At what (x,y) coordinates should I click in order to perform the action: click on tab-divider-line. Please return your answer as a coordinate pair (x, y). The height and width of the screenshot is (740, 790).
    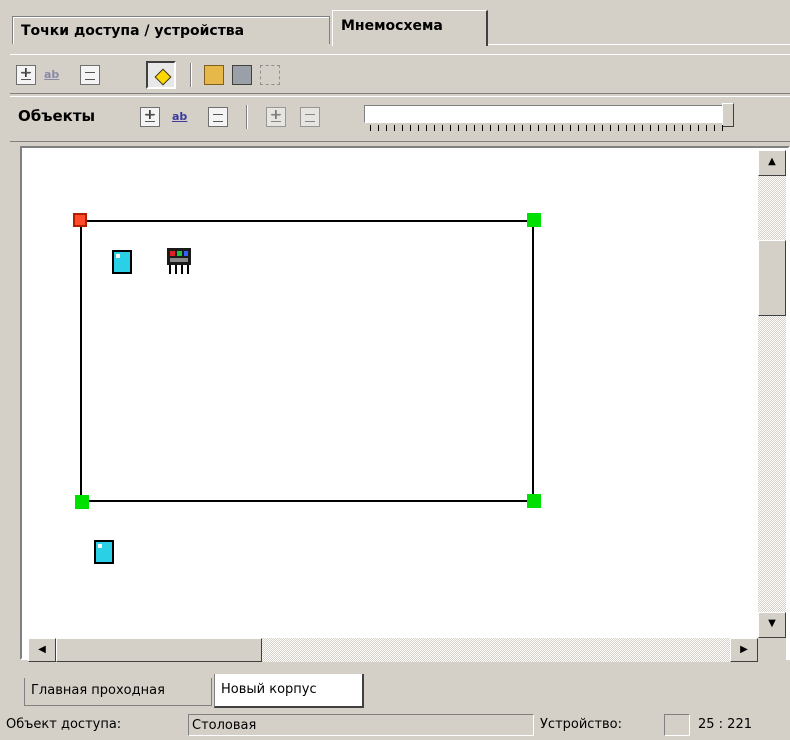
    Looking at the image, I should click on (639, 44).